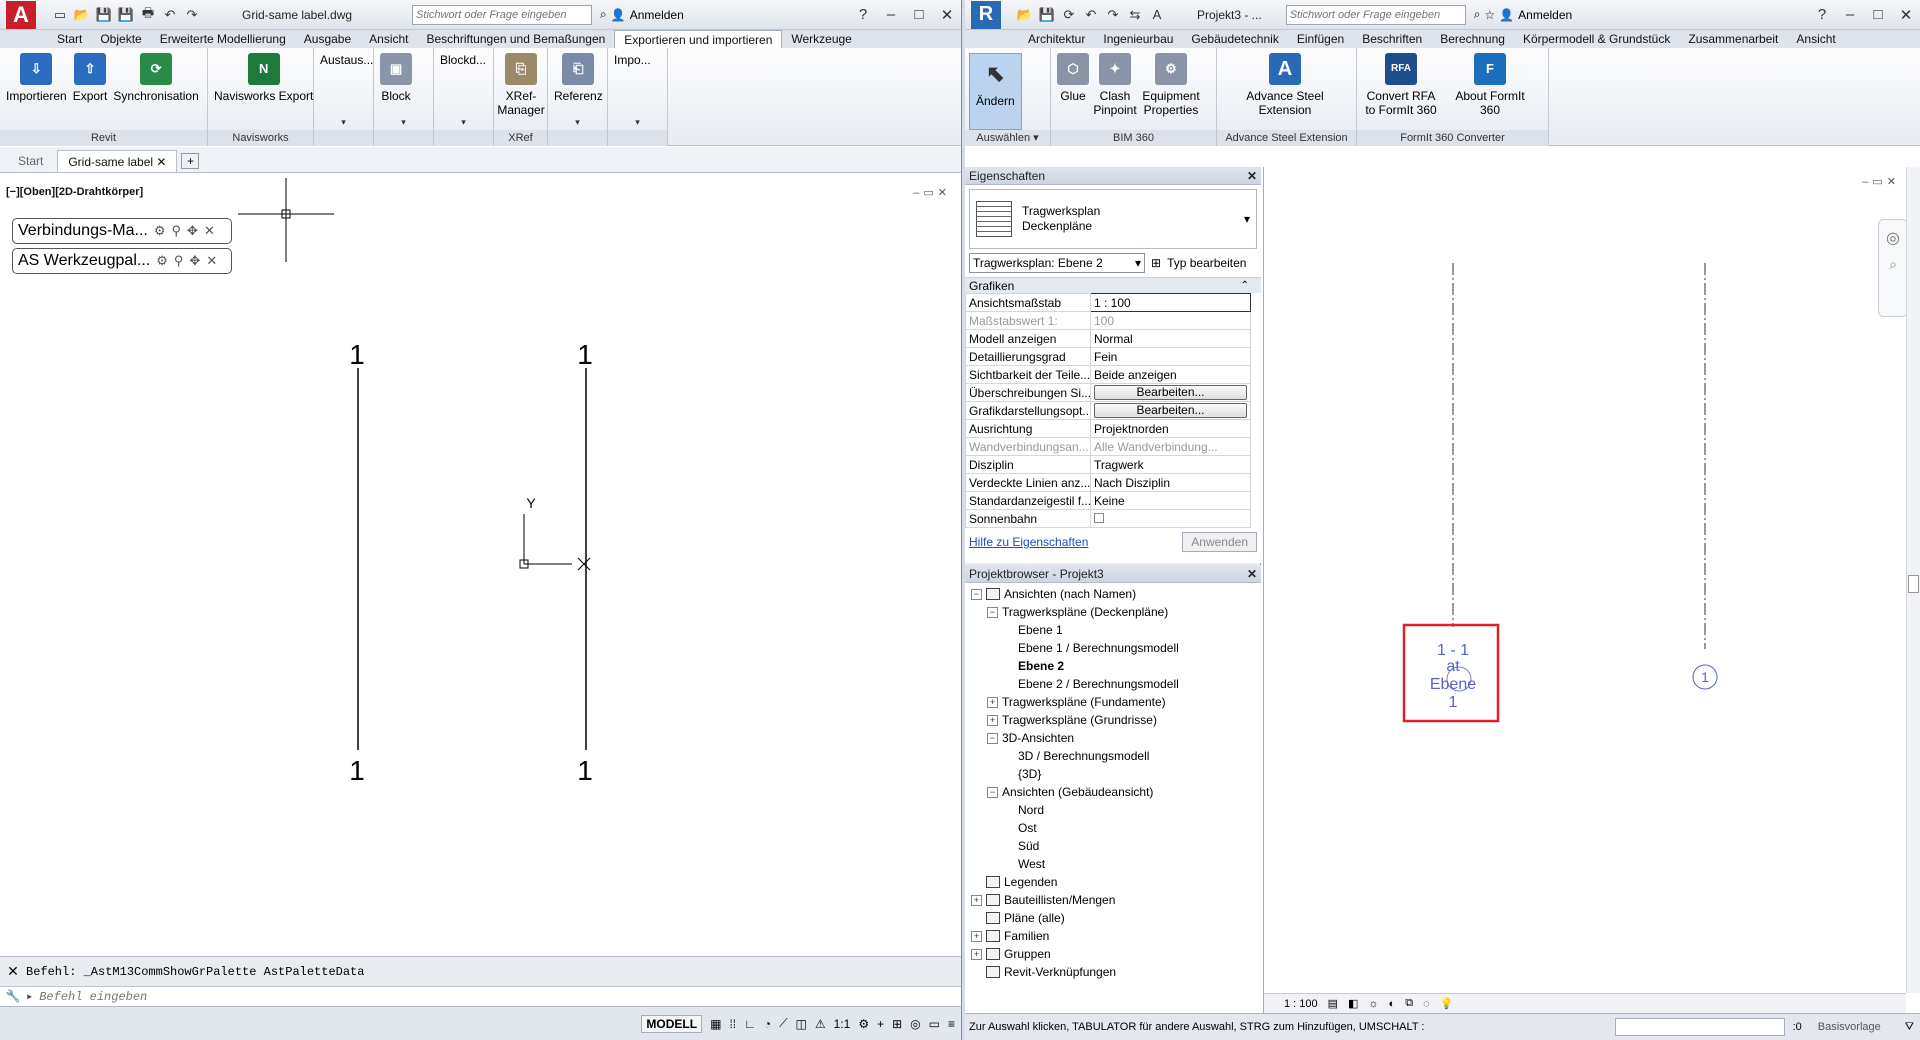 The width and height of the screenshot is (1920, 1040). I want to click on isodraft-icon: ⟋, so click(783, 1023).